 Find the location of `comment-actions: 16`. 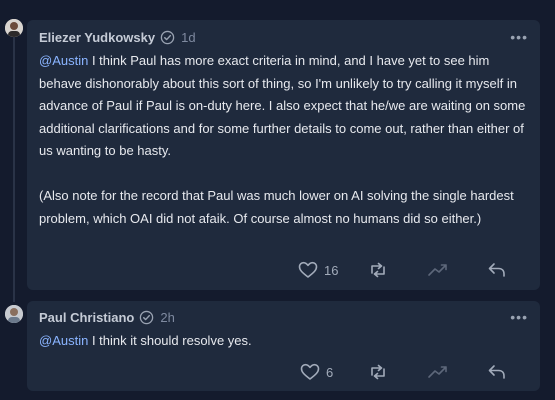

comment-actions: 16 is located at coordinates (283, 270).